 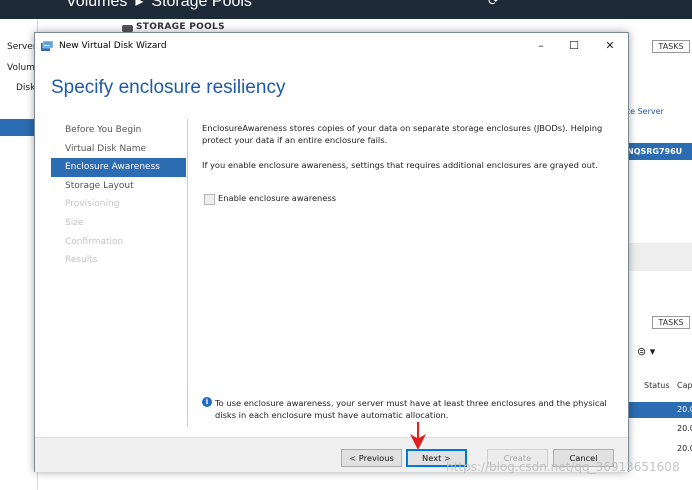 I want to click on minimize-button: –, so click(x=541, y=46).